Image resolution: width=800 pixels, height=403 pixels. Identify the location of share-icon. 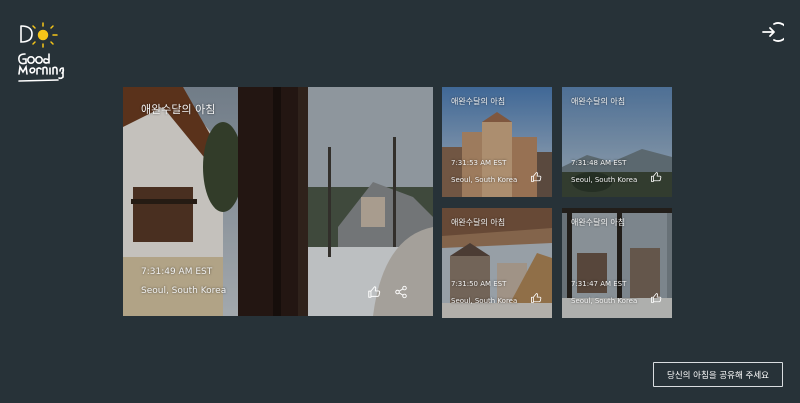
(401, 292).